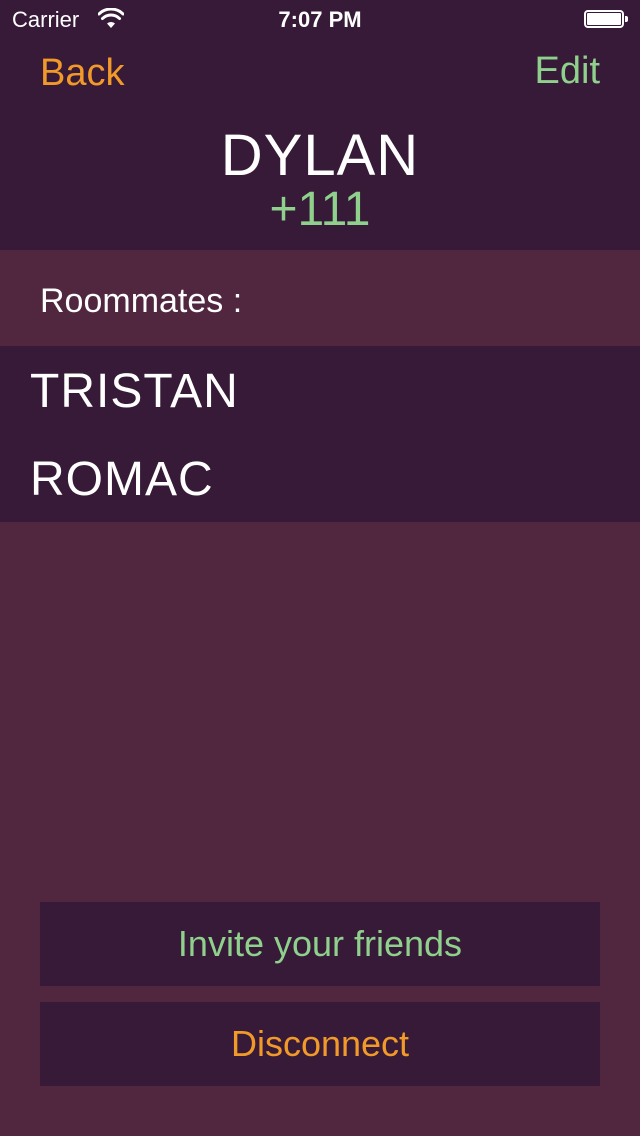  Describe the element at coordinates (82, 73) in the screenshot. I see `back-button: Back` at that location.